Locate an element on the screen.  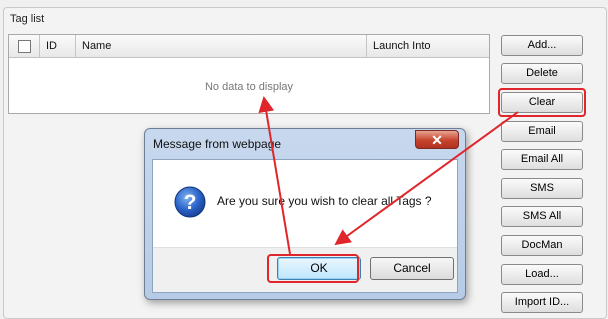
group-title: Tag list is located at coordinates (27, 19).